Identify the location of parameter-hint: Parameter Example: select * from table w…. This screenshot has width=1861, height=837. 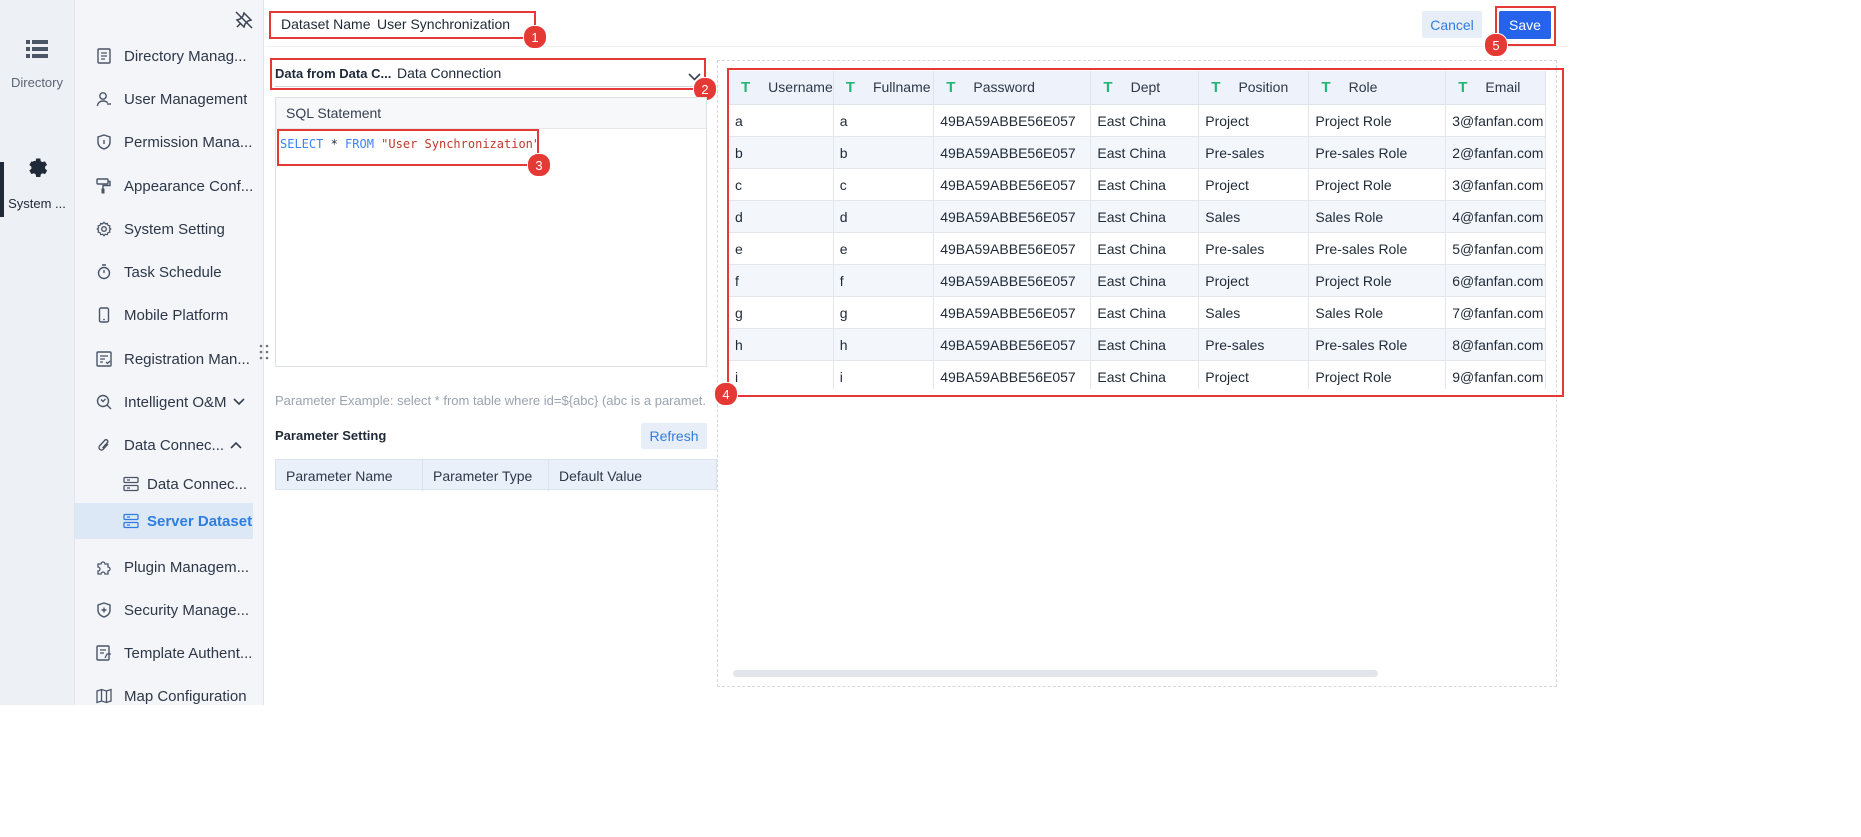
(490, 400).